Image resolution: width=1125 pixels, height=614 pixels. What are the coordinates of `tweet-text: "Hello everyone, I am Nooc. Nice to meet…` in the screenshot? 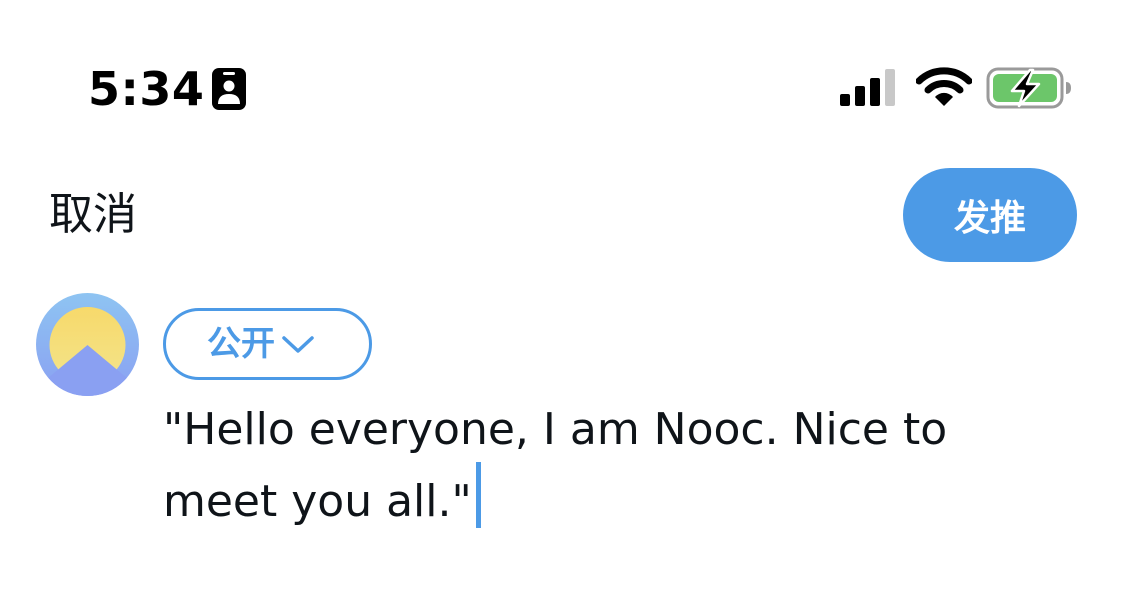 It's located at (562, 465).